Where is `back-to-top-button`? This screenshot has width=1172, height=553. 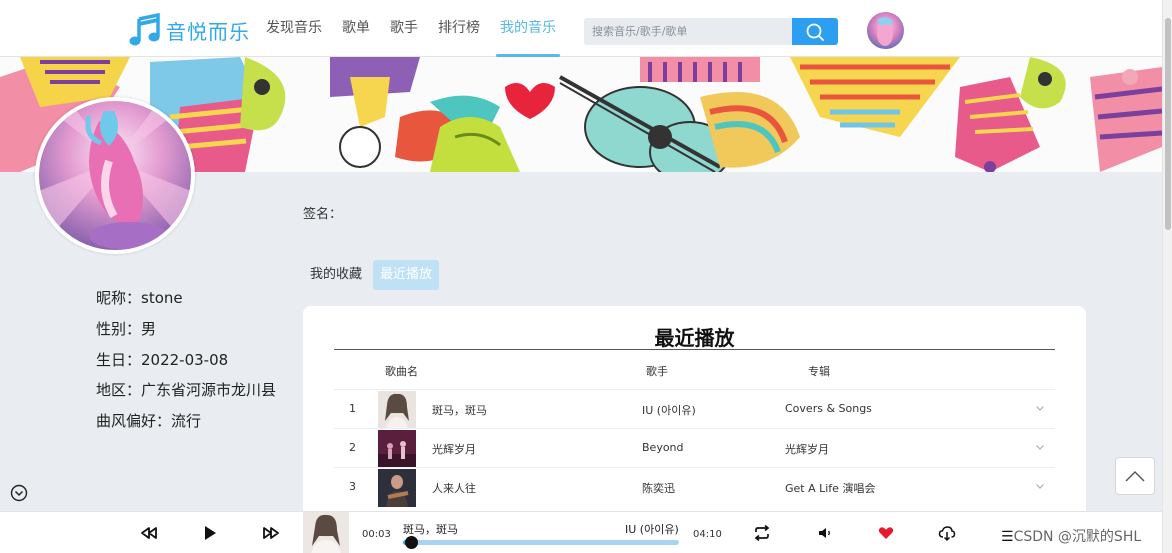
back-to-top-button is located at coordinates (1135, 476).